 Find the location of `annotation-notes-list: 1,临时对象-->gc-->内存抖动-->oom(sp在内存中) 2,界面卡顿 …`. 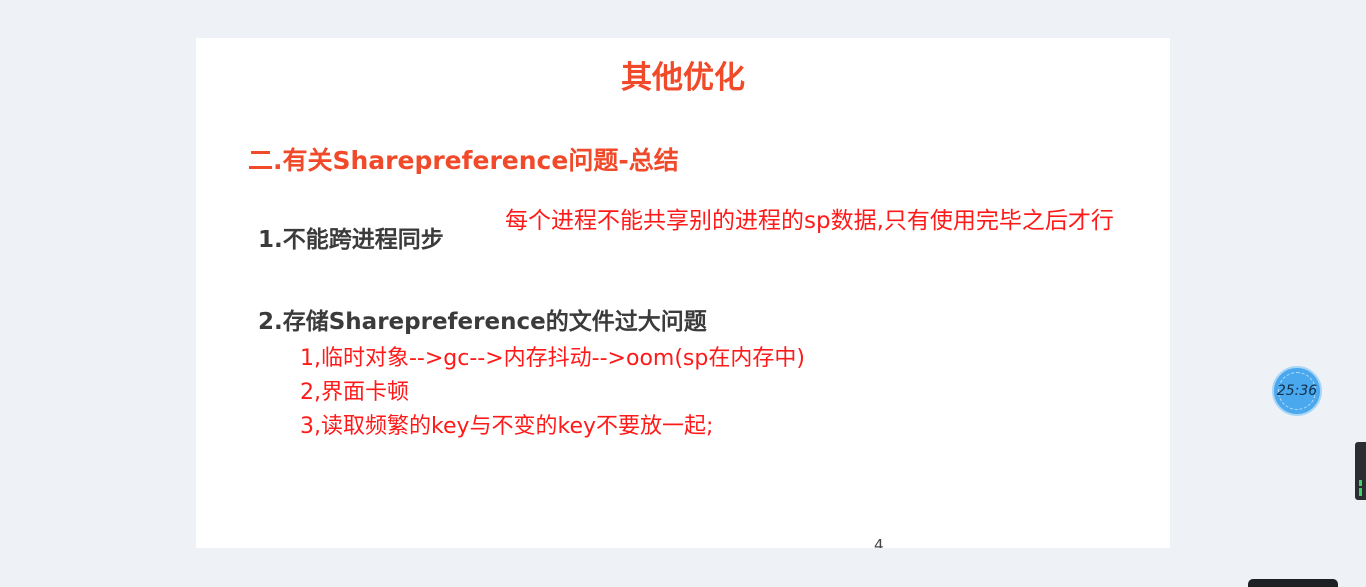

annotation-notes-list: 1,临时对象-->gc-->内存抖动-->oom(sp在内存中) 2,界面卡顿 … is located at coordinates (552, 393).